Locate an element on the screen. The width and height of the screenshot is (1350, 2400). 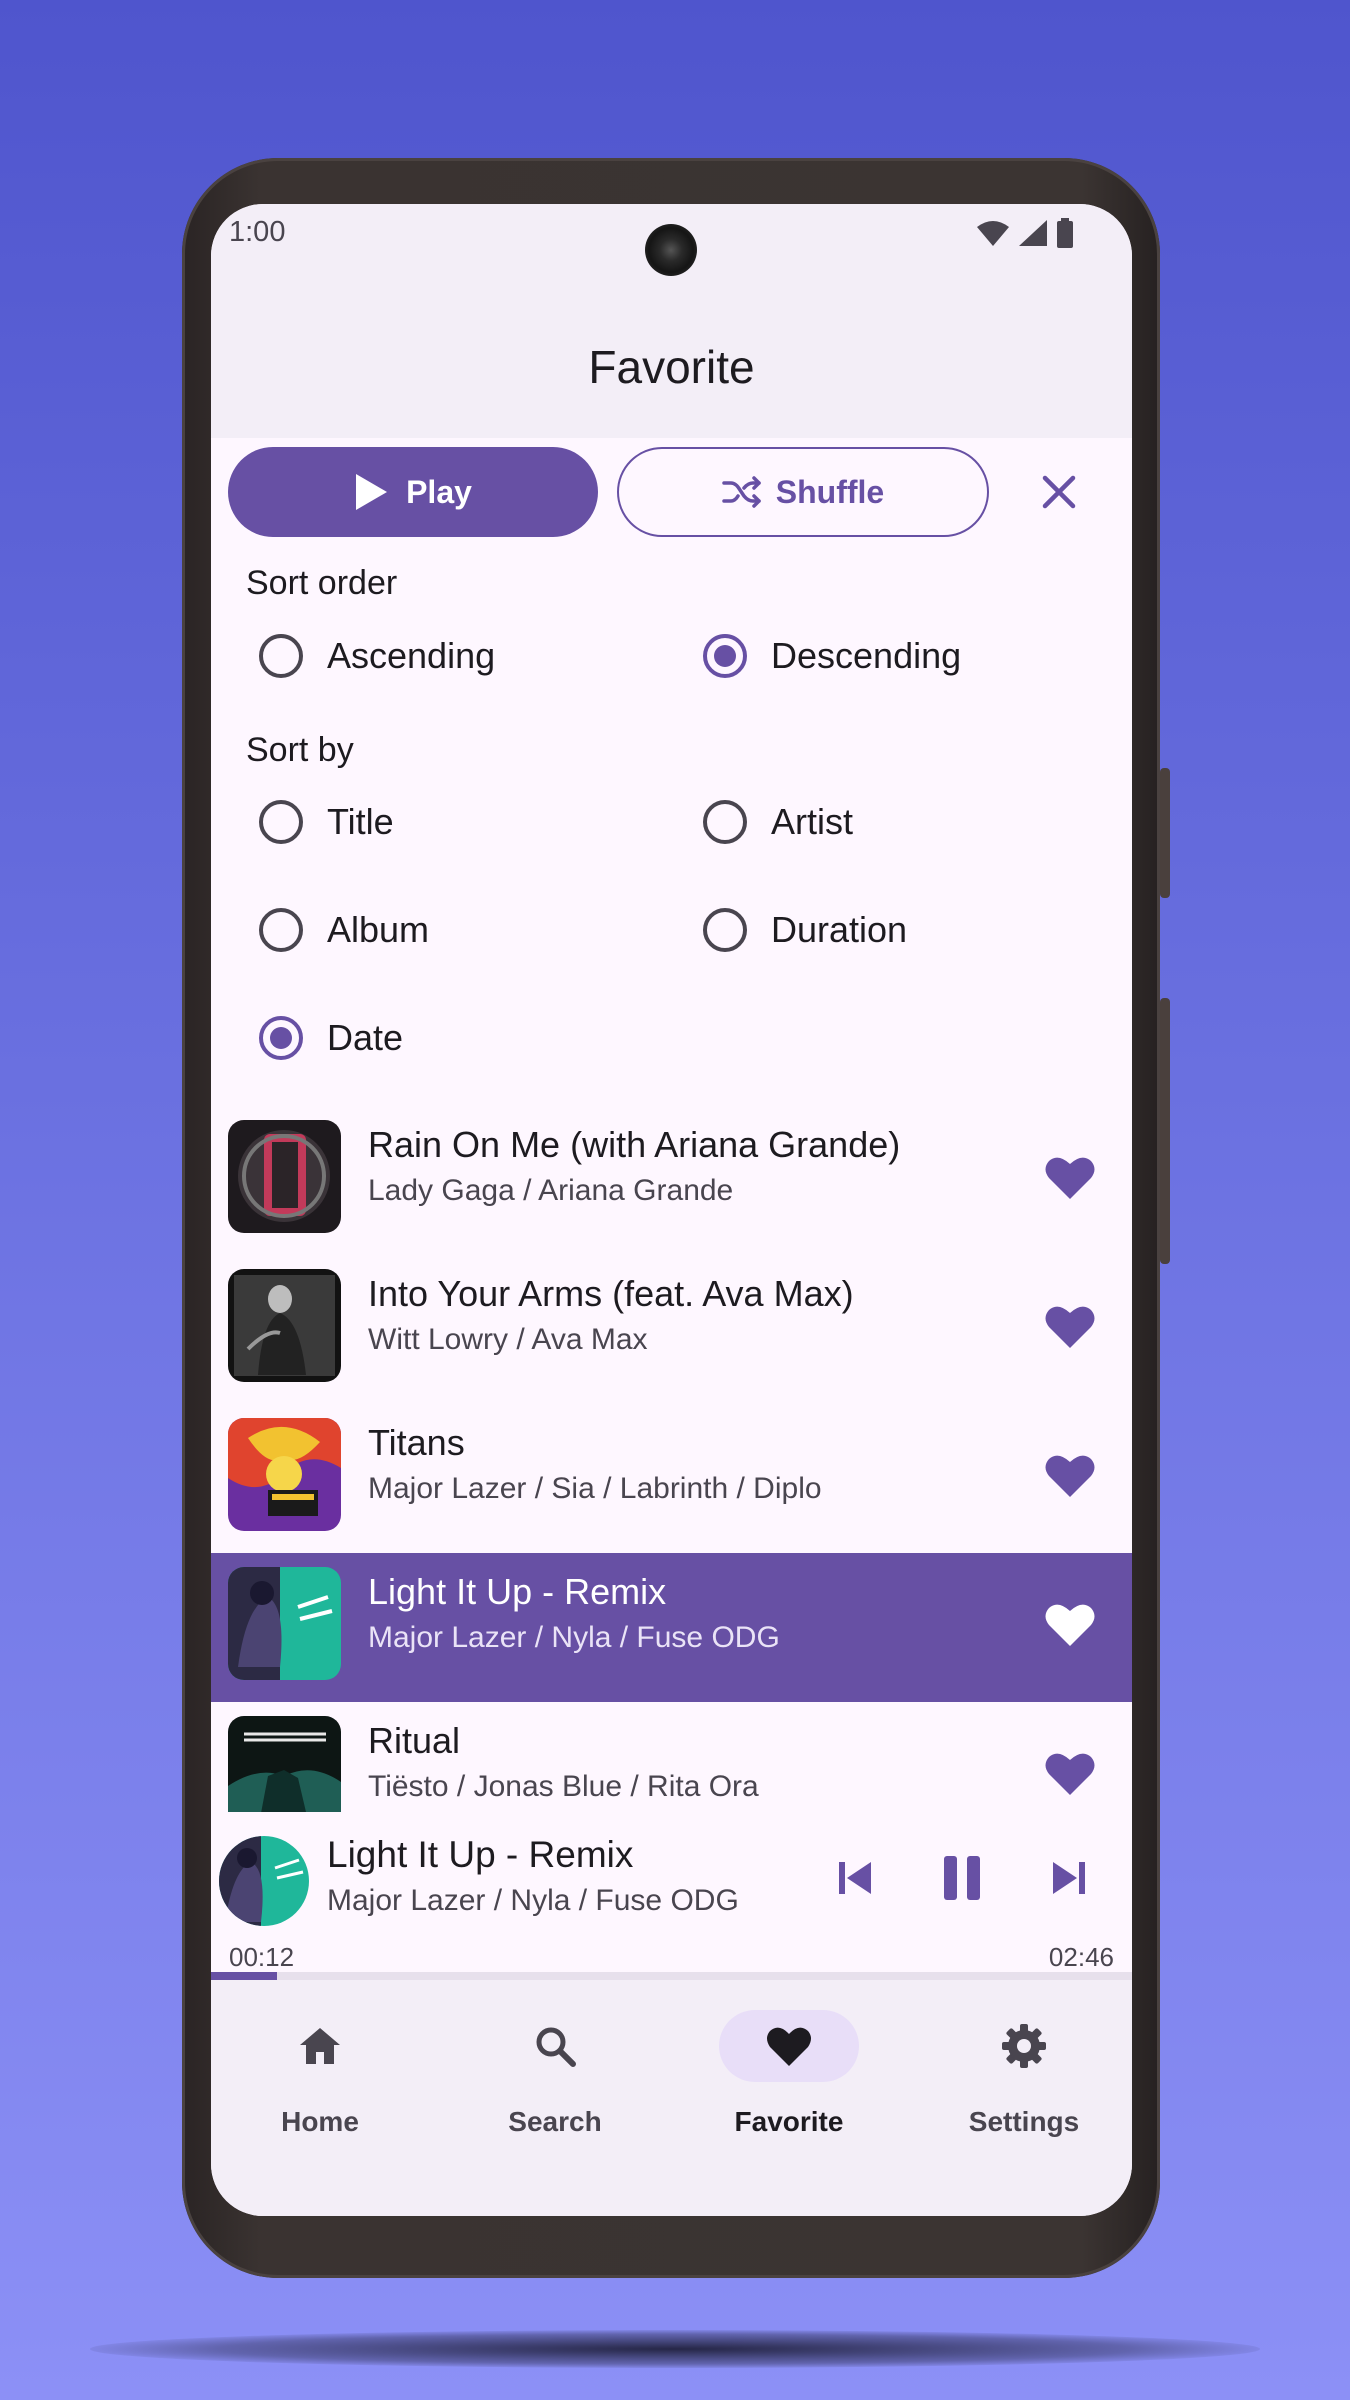
radio-title: Title is located at coordinates (326, 822).